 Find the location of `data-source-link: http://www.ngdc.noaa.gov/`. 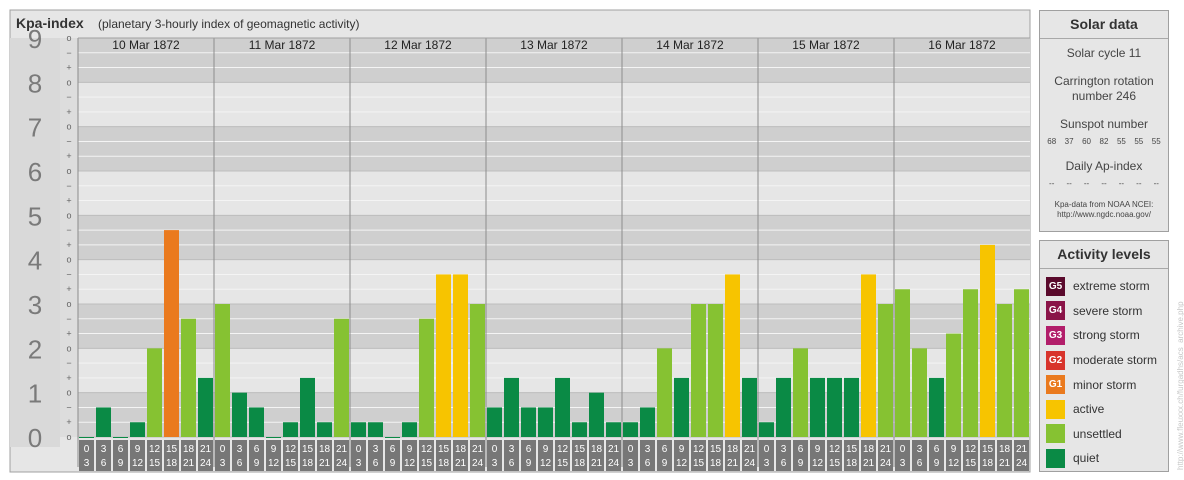

data-source-link: http://www.ngdc.noaa.gov/ is located at coordinates (1104, 215).